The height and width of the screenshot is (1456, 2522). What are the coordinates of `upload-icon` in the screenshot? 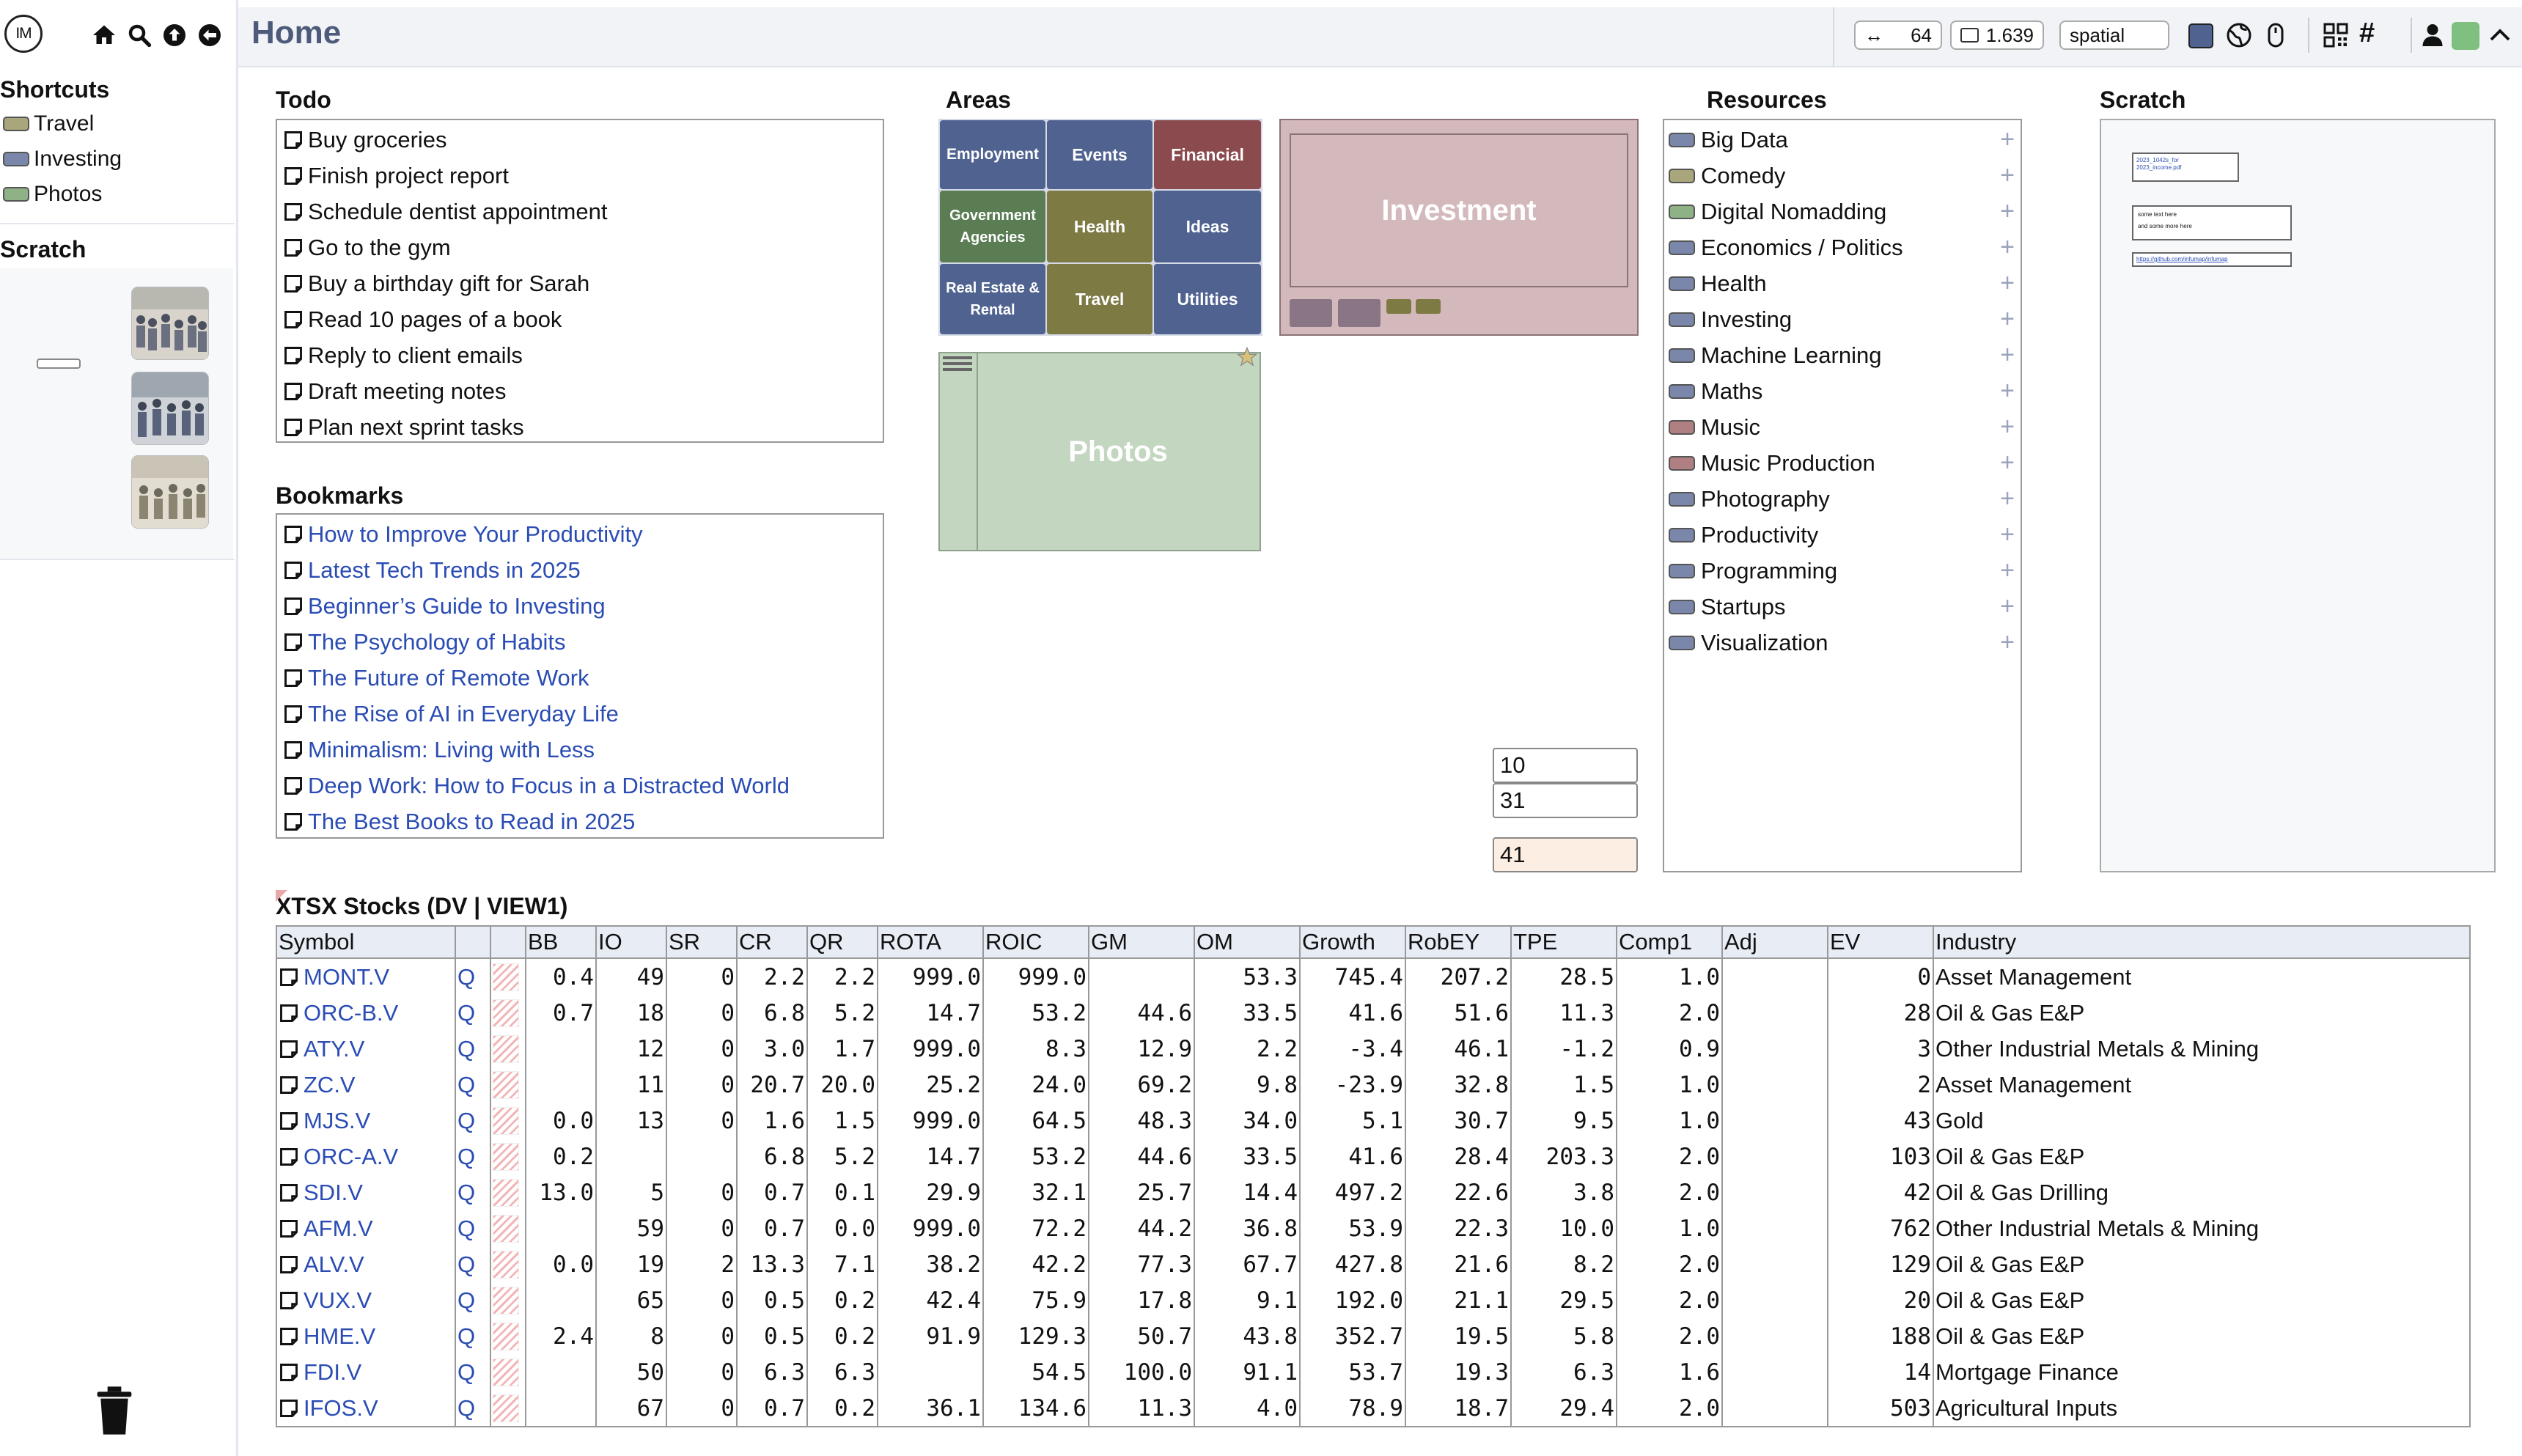 It's located at (174, 35).